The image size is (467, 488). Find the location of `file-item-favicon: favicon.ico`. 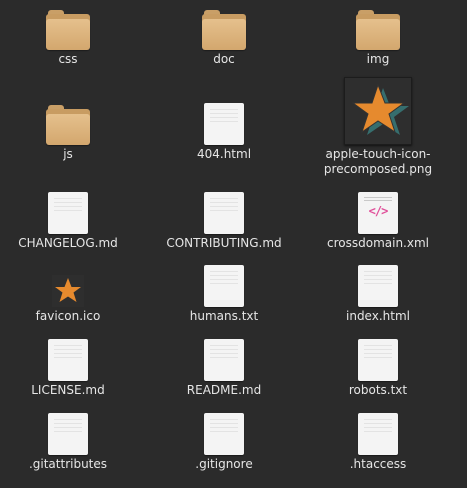

file-item-favicon: favicon.ico is located at coordinates (71, 292).